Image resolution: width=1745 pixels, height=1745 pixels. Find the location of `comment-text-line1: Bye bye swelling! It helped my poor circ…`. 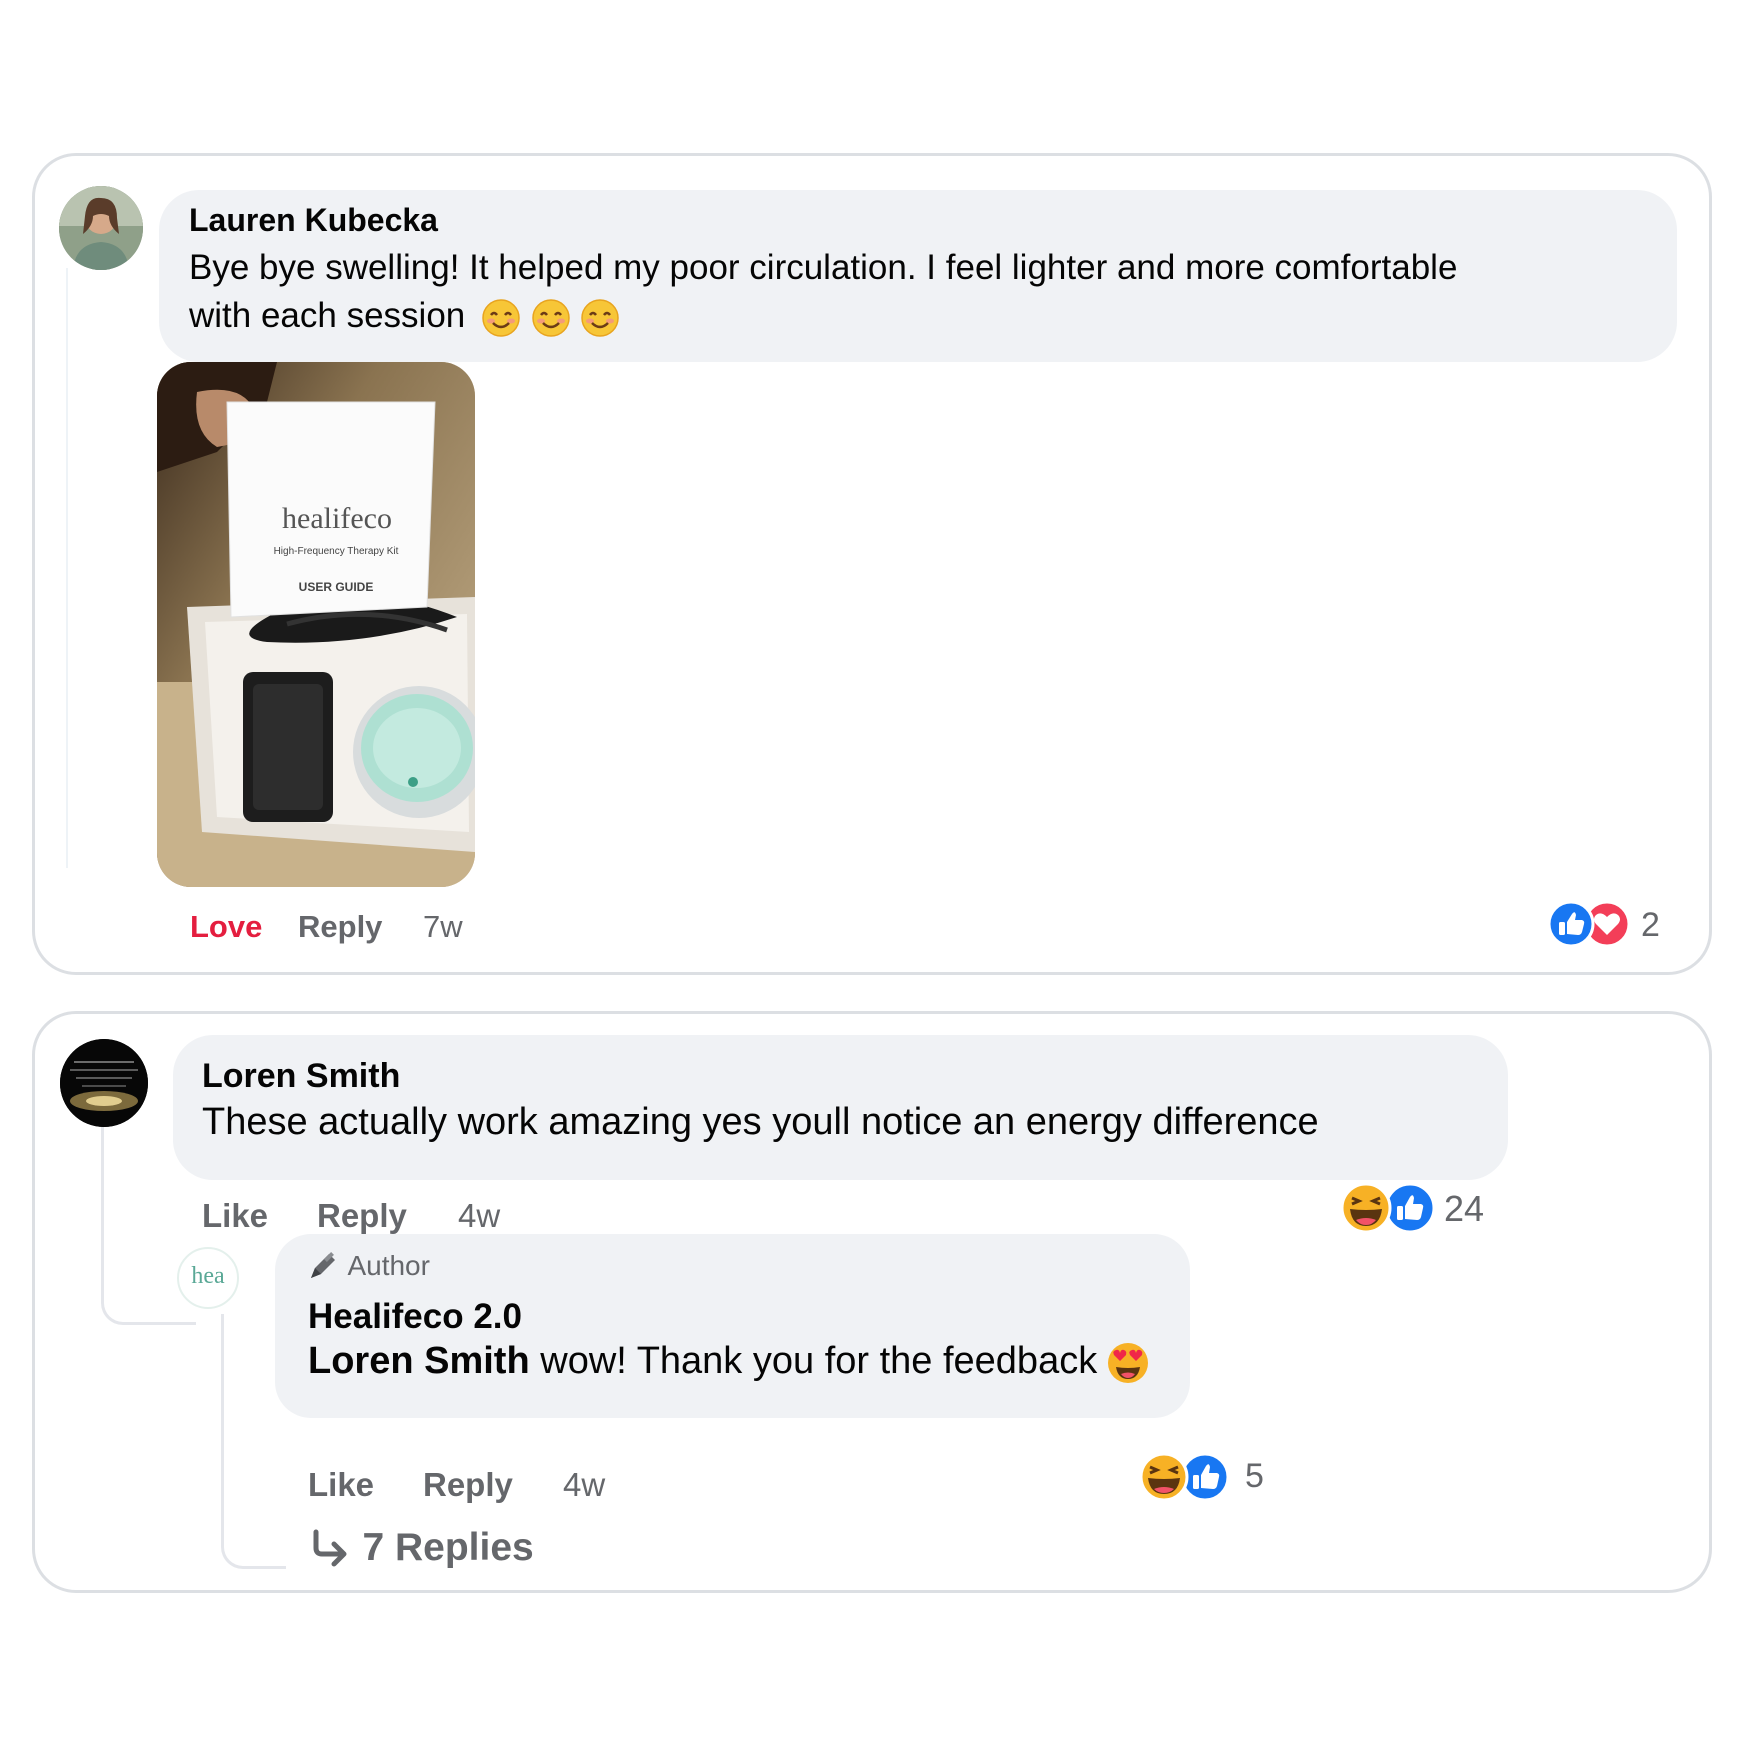

comment-text-line1: Bye bye swelling! It helped my poor circ… is located at coordinates (823, 267).